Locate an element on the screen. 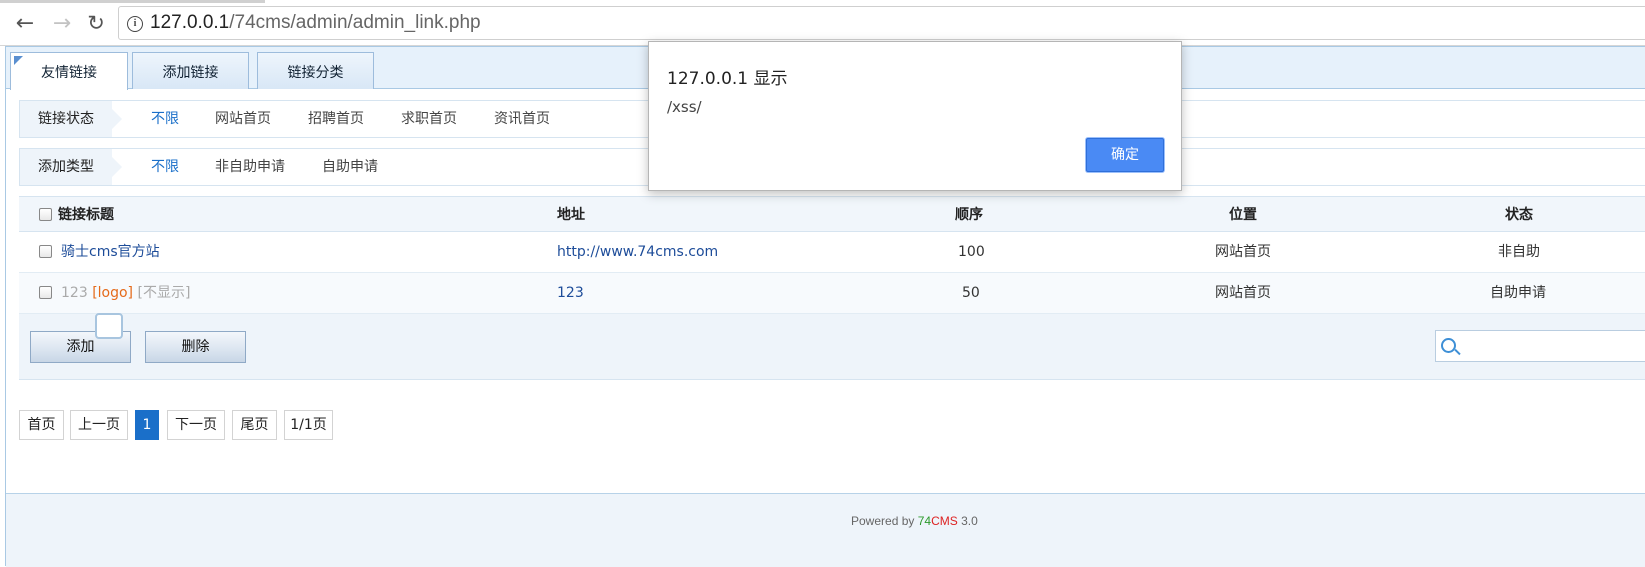 The height and width of the screenshot is (567, 1645). logo-tag: [logo] is located at coordinates (113, 293).